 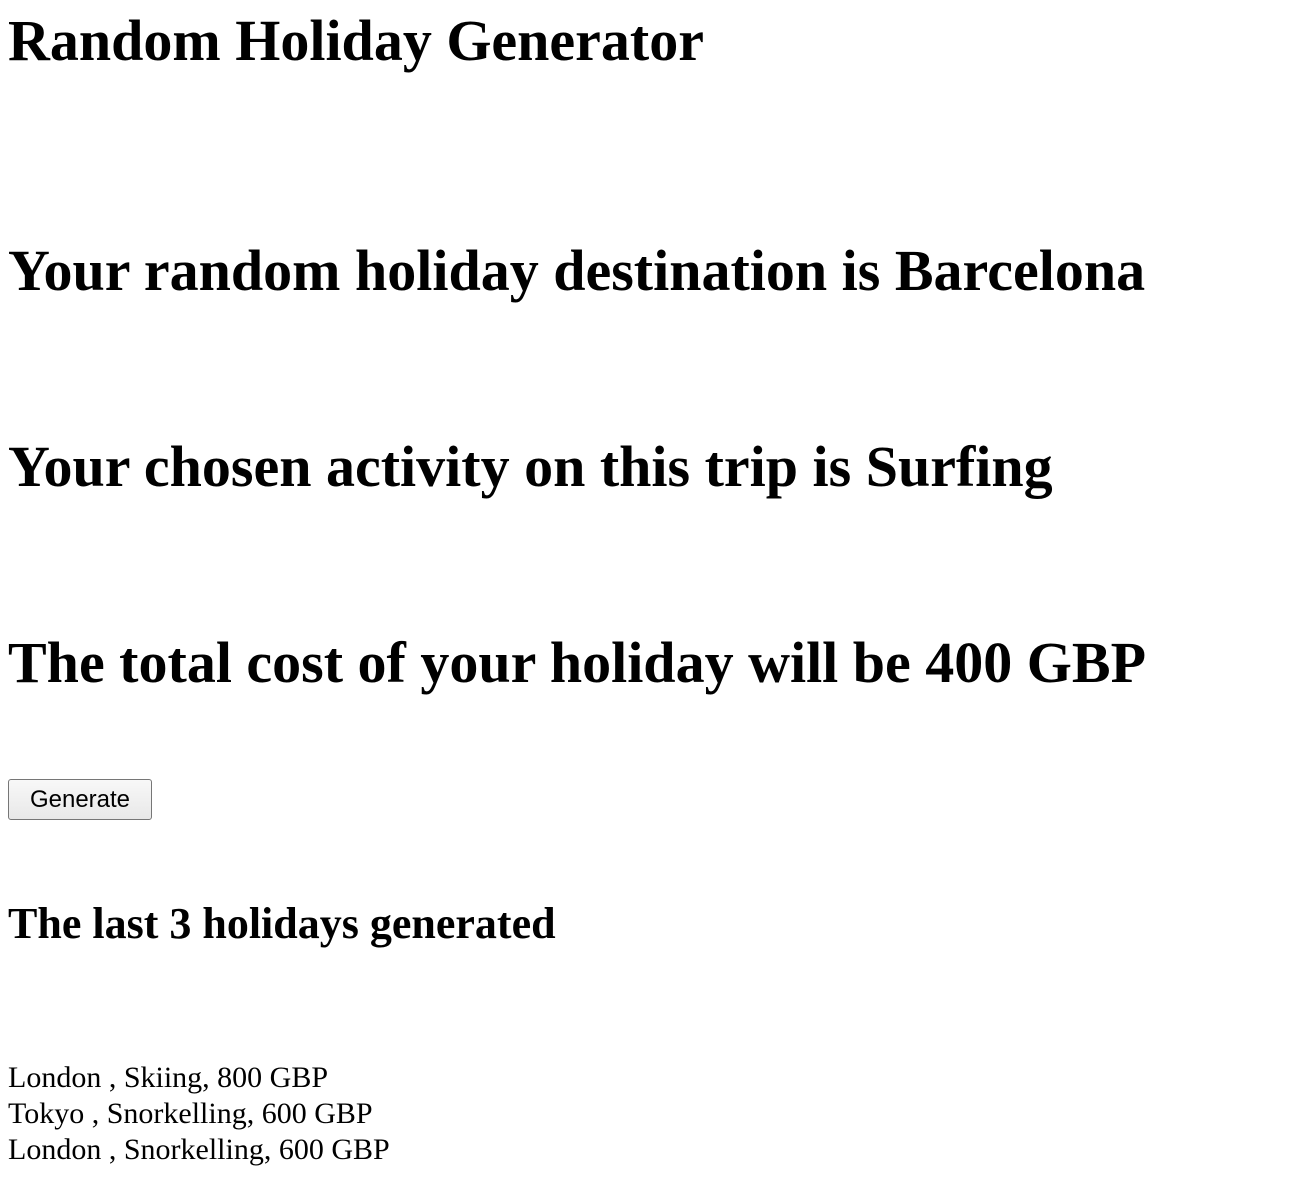 What do you see at coordinates (80, 799) in the screenshot?
I see `generate-button: Generate` at bounding box center [80, 799].